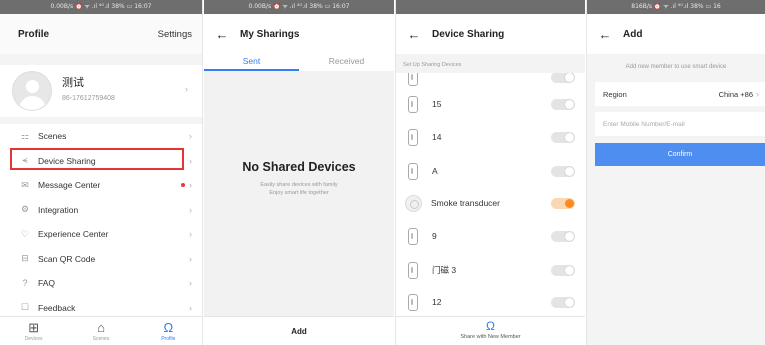 The image size is (765, 345). I want to click on message-icon: ✉, so click(25, 184).